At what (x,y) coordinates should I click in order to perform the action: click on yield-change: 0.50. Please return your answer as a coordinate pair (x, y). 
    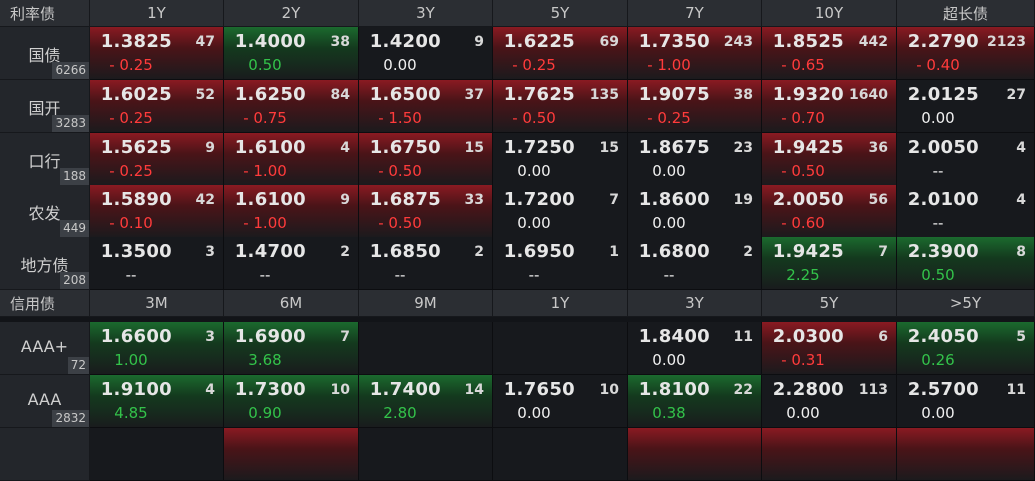
    Looking at the image, I should click on (938, 275).